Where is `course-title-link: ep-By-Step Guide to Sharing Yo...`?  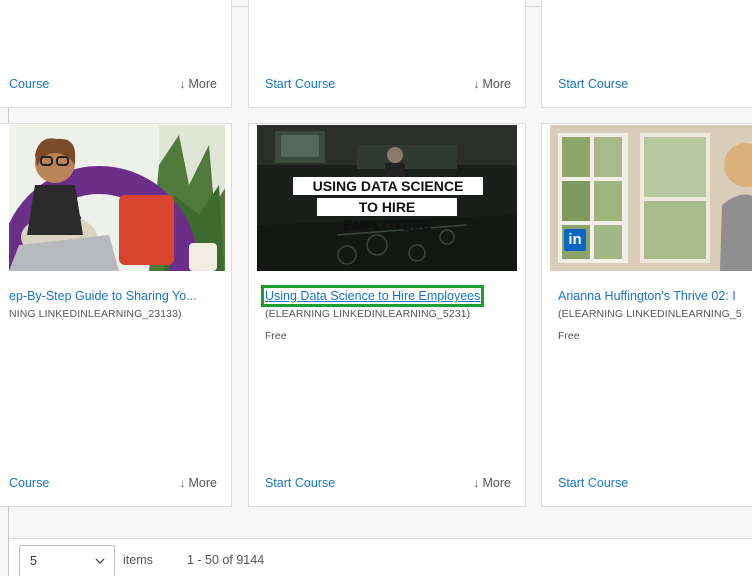 course-title-link: ep-By-Step Guide to Sharing Yo... is located at coordinates (103, 296).